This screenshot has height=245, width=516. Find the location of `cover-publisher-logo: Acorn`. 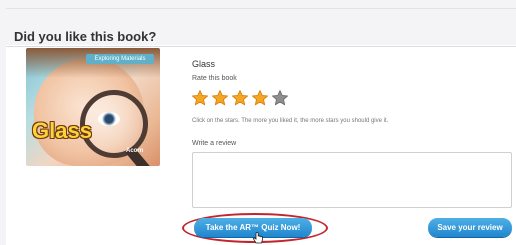

cover-publisher-logo: Acorn is located at coordinates (135, 151).